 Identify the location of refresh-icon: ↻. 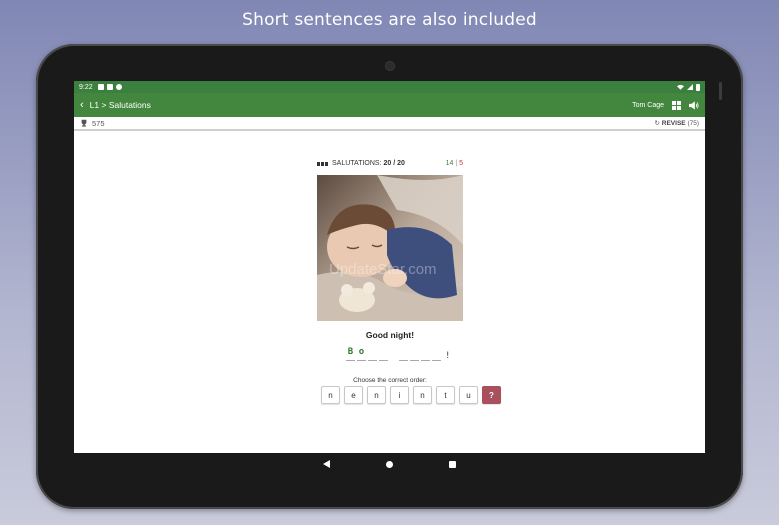
(657, 123).